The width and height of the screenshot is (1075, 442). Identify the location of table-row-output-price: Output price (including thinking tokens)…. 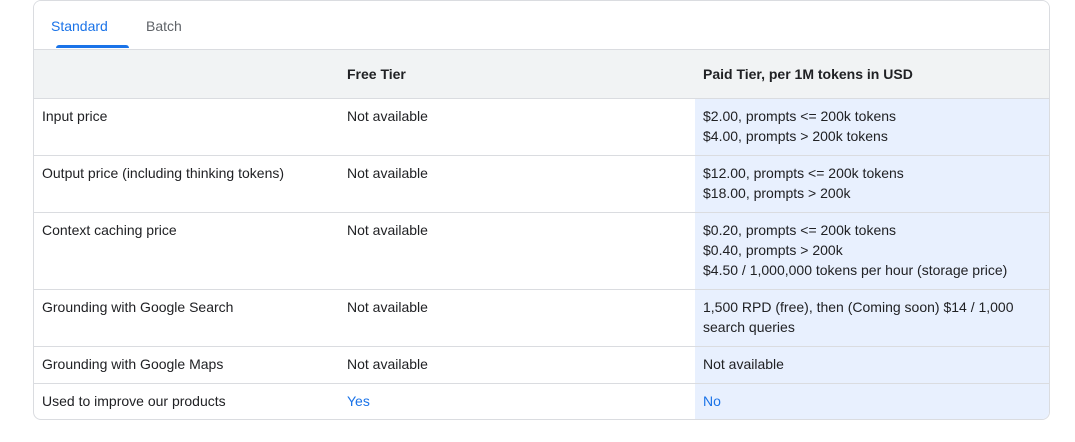
(541, 184).